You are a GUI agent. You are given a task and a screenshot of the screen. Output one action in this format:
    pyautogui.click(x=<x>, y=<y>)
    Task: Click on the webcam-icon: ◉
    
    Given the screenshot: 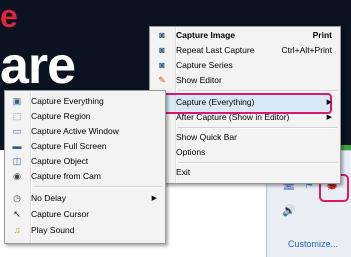 What is the action you would take?
    pyautogui.click(x=17, y=176)
    